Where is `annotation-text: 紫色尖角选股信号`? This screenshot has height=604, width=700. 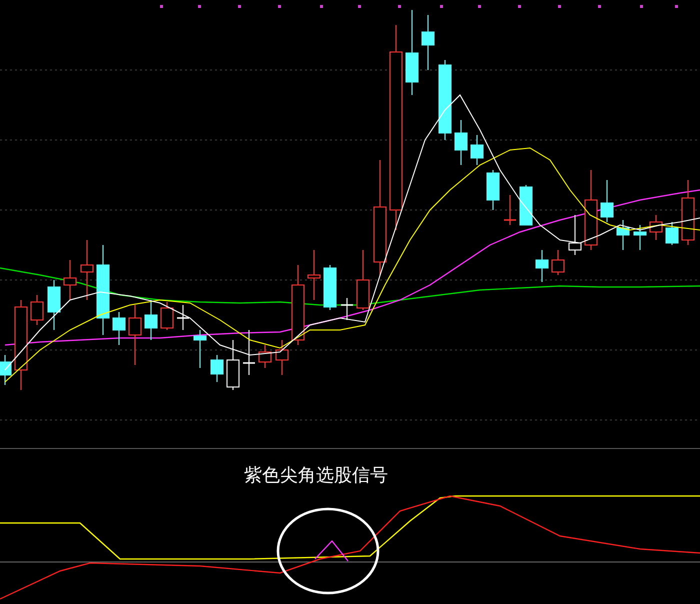 annotation-text: 紫色尖角选股信号 is located at coordinates (316, 476).